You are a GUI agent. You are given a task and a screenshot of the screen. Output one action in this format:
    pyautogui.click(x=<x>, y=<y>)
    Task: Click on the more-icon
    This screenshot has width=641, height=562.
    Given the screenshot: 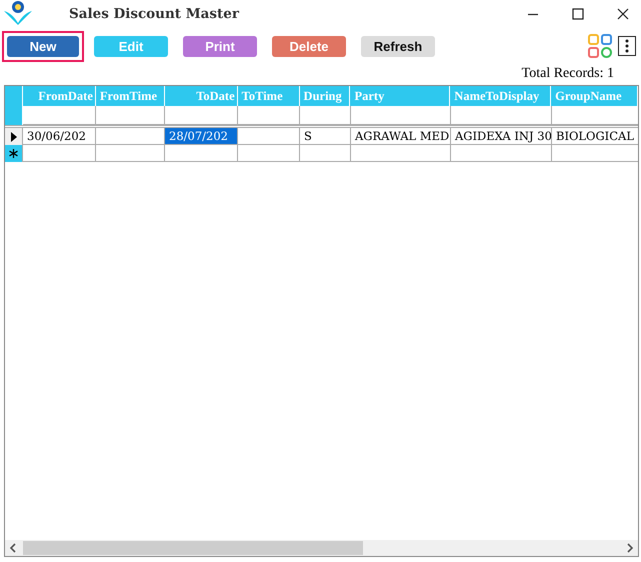 What is the action you would take?
    pyautogui.click(x=627, y=46)
    